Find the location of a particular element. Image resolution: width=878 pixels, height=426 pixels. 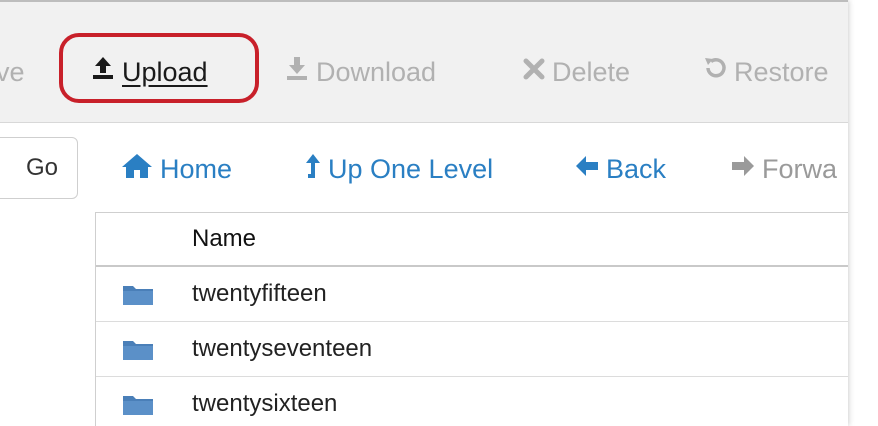

arrow-left-icon is located at coordinates (590, 169).